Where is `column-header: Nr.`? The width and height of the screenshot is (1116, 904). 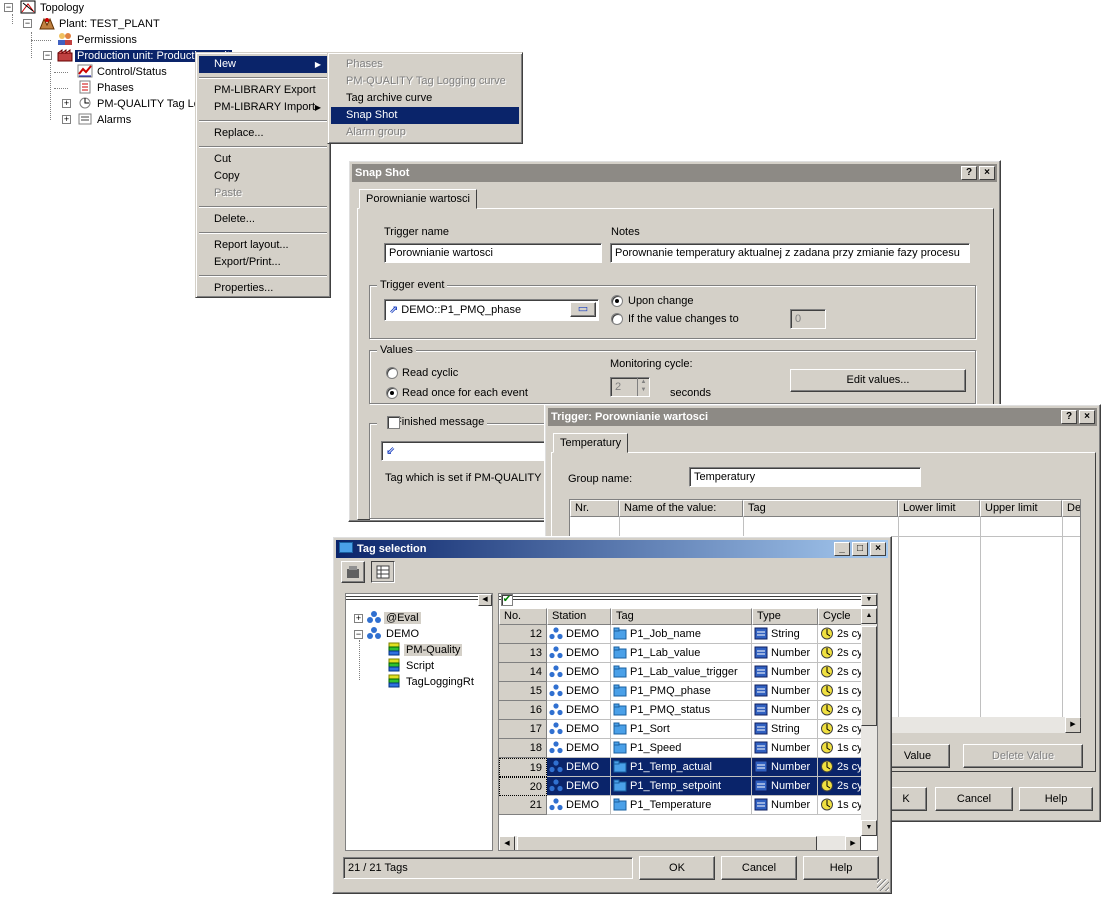
column-header: Nr. is located at coordinates (594, 508).